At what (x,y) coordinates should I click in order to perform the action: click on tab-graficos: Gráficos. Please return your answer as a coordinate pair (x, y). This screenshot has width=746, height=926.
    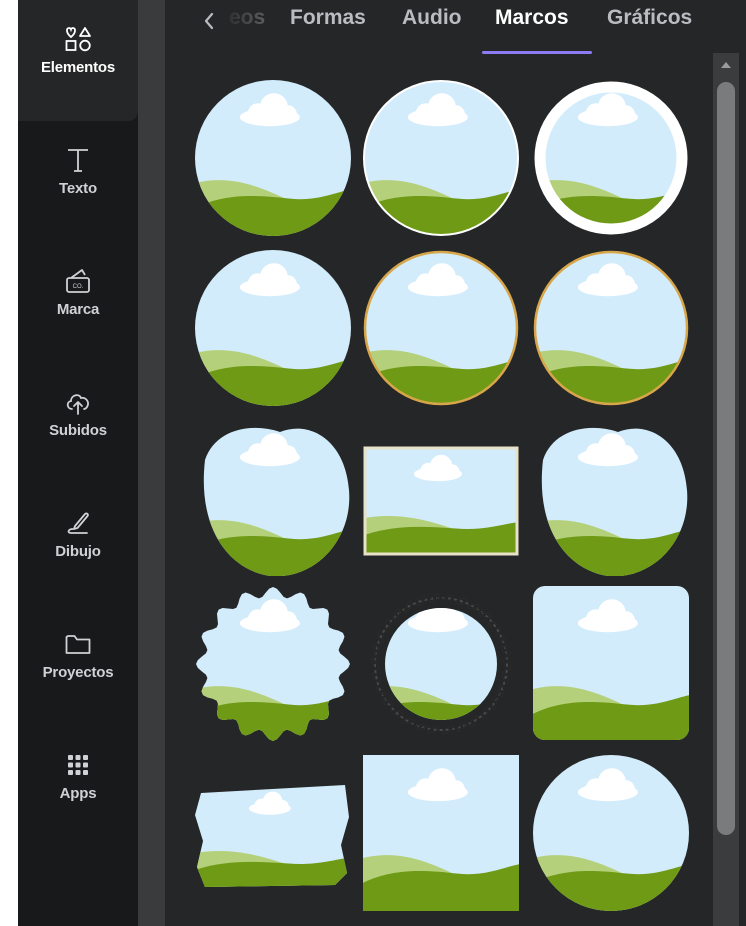
    Looking at the image, I should click on (649, 18).